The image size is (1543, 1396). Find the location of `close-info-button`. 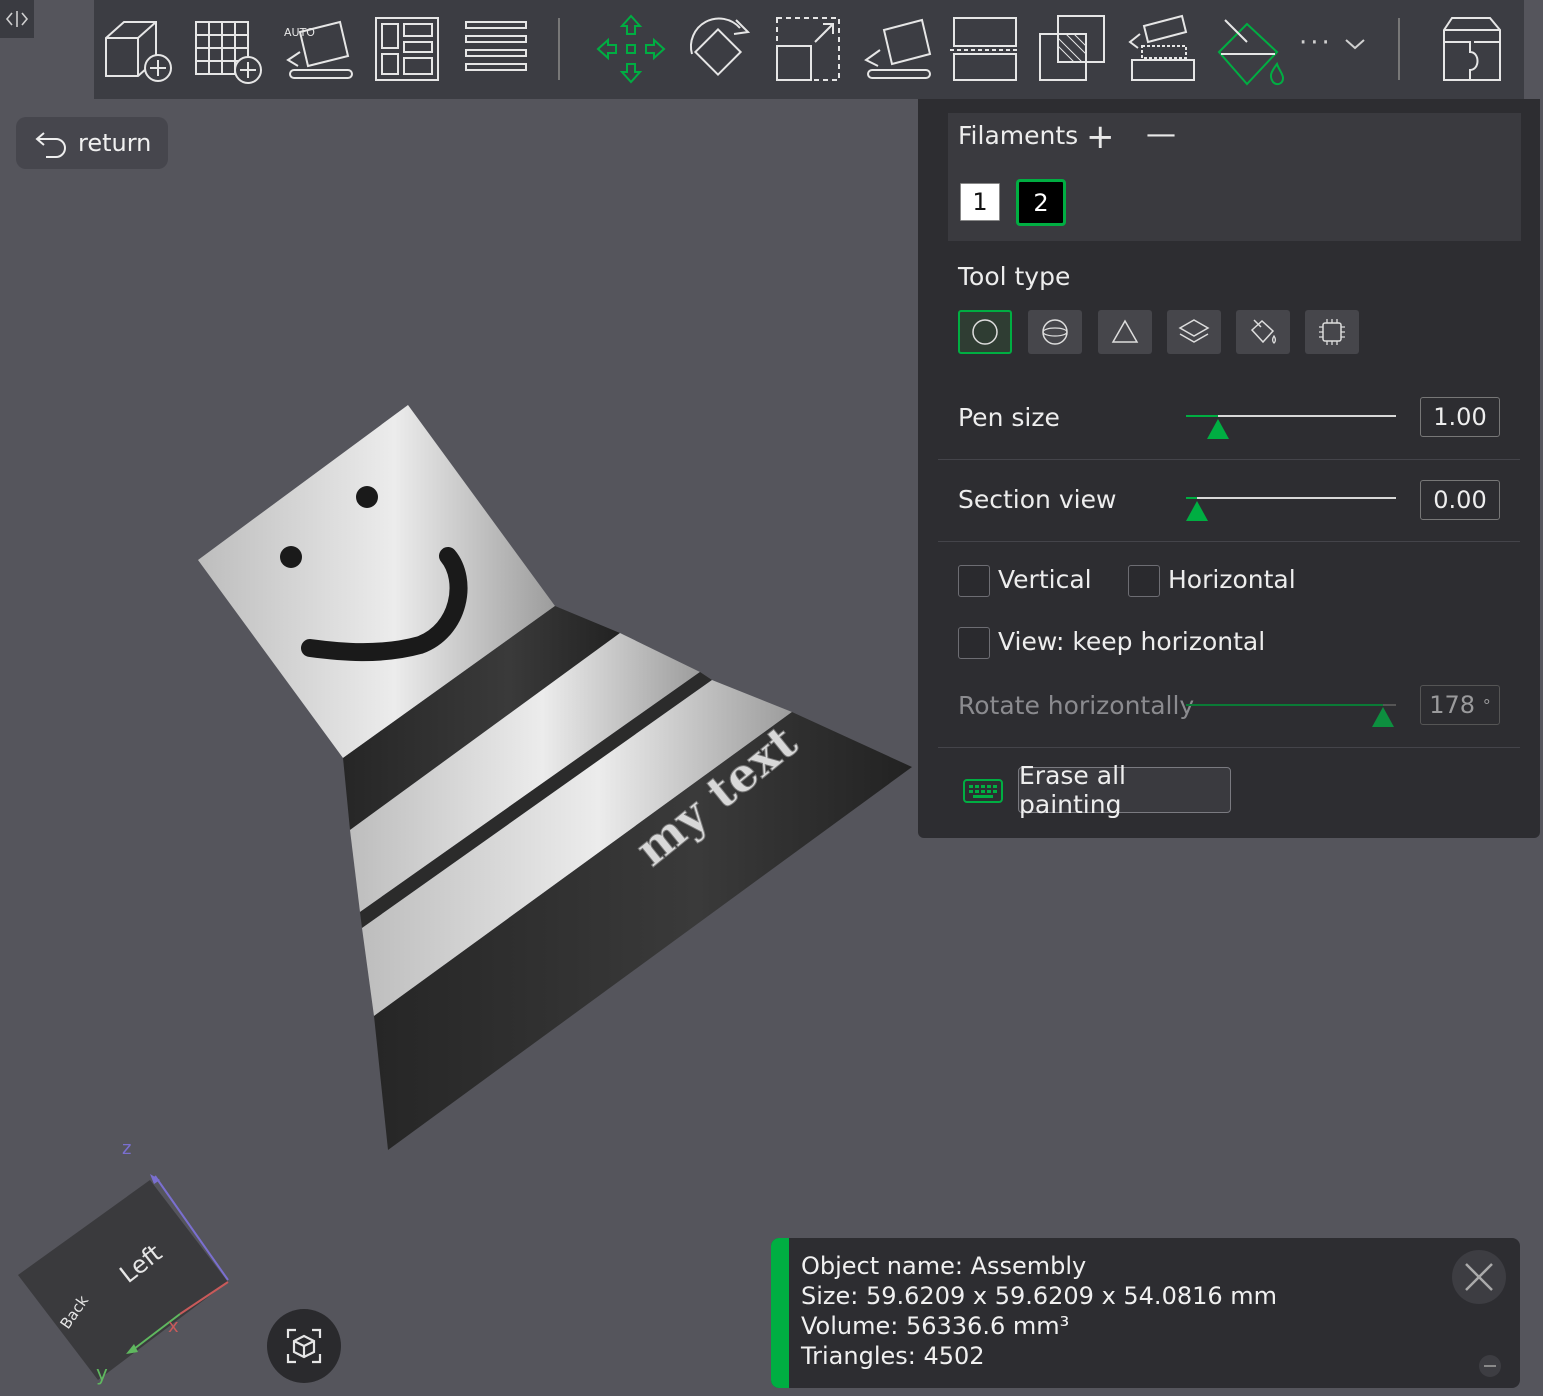

close-info-button is located at coordinates (1479, 1277).